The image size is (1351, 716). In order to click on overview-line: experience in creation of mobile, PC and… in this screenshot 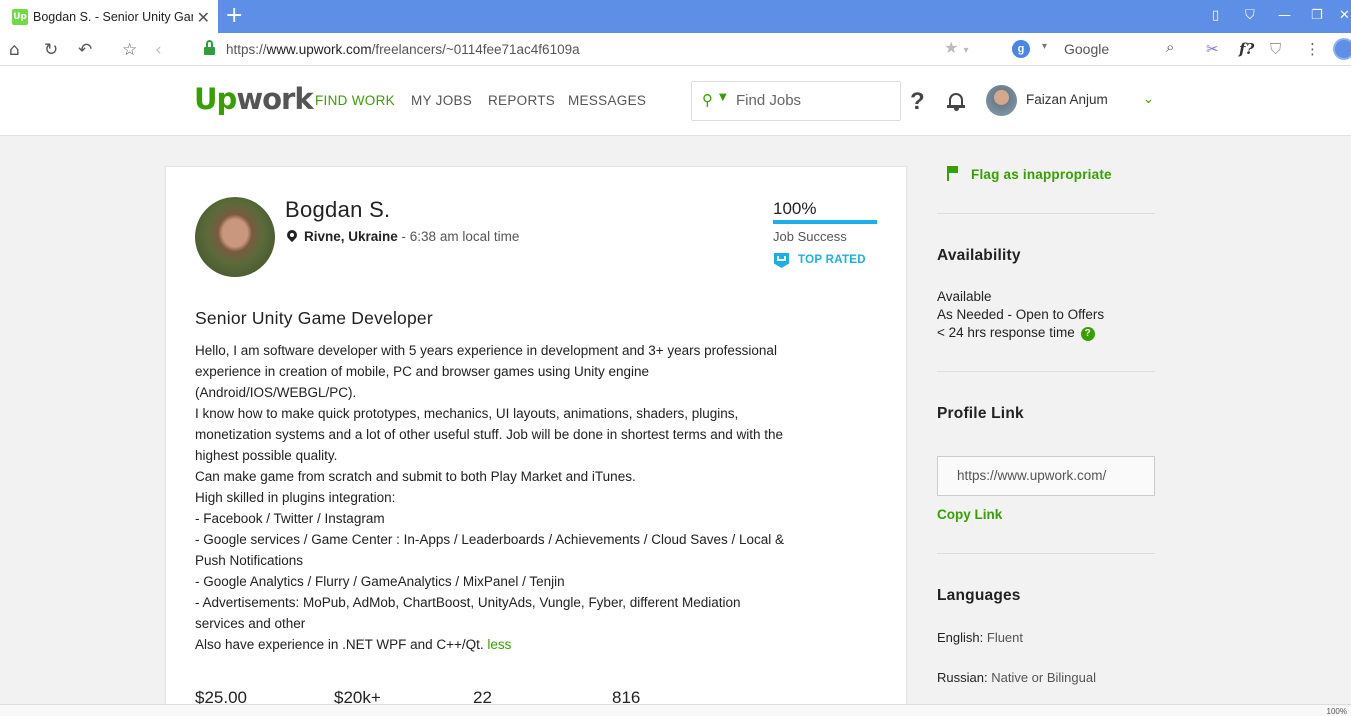, I will do `click(422, 371)`.